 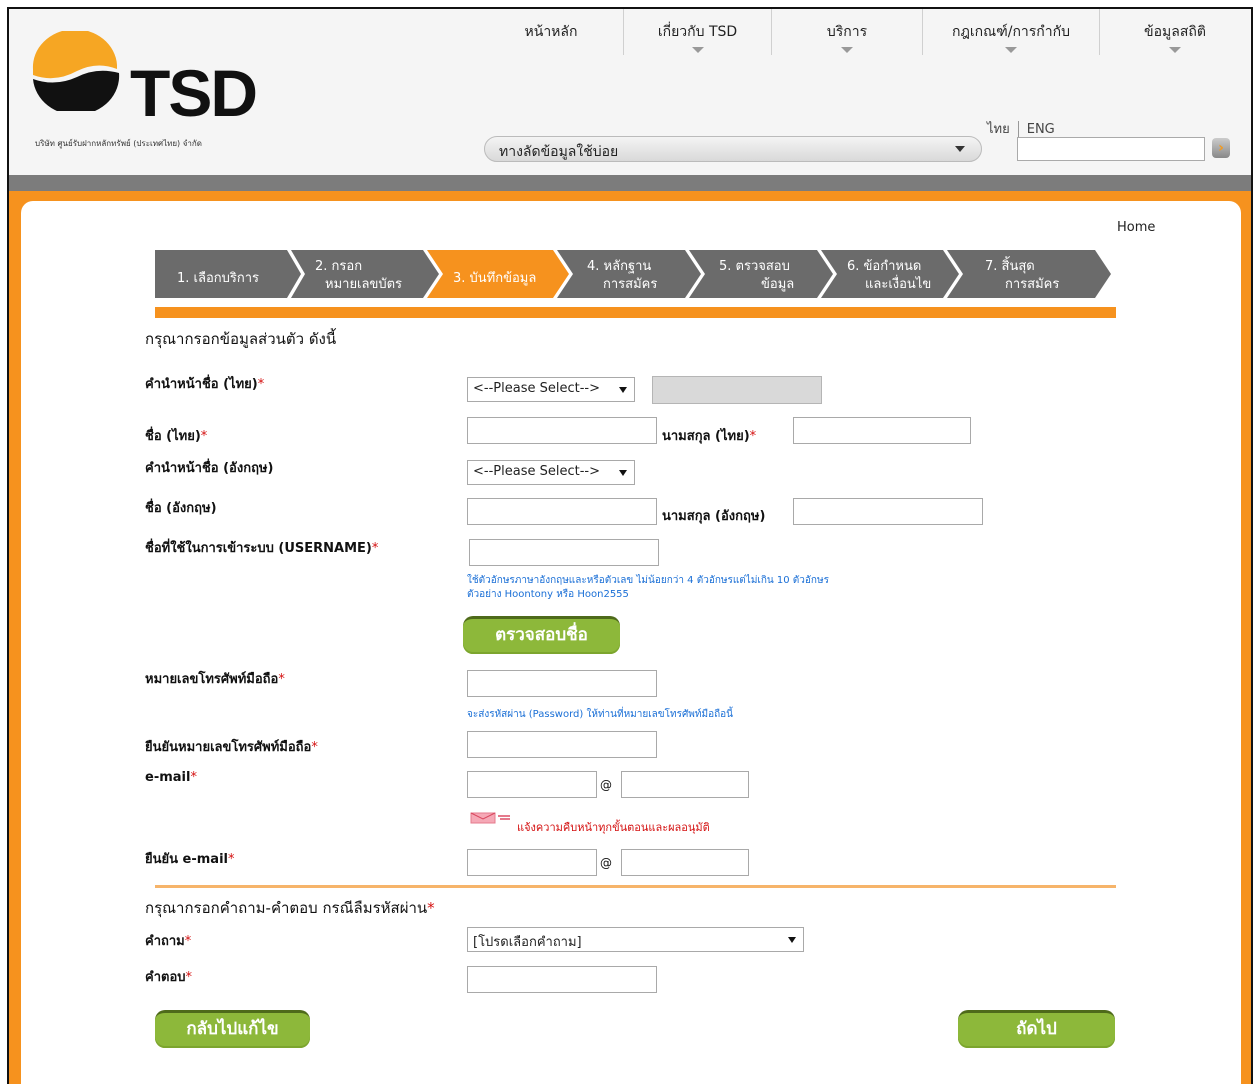 I want to click on first-name-th-field, so click(x=562, y=430).